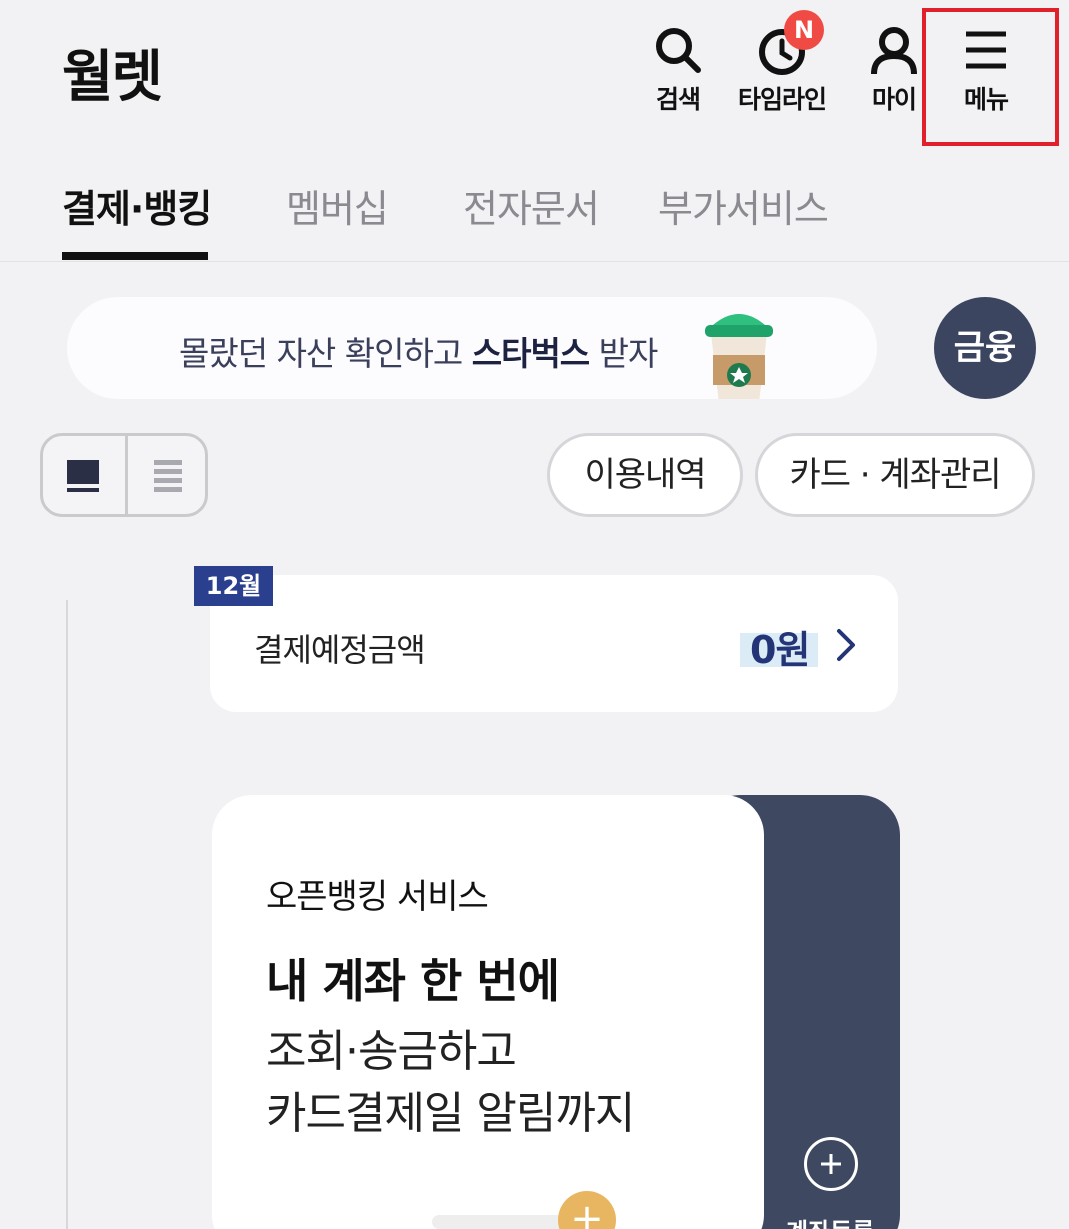  I want to click on promo-text-after: 받자, so click(624, 353).